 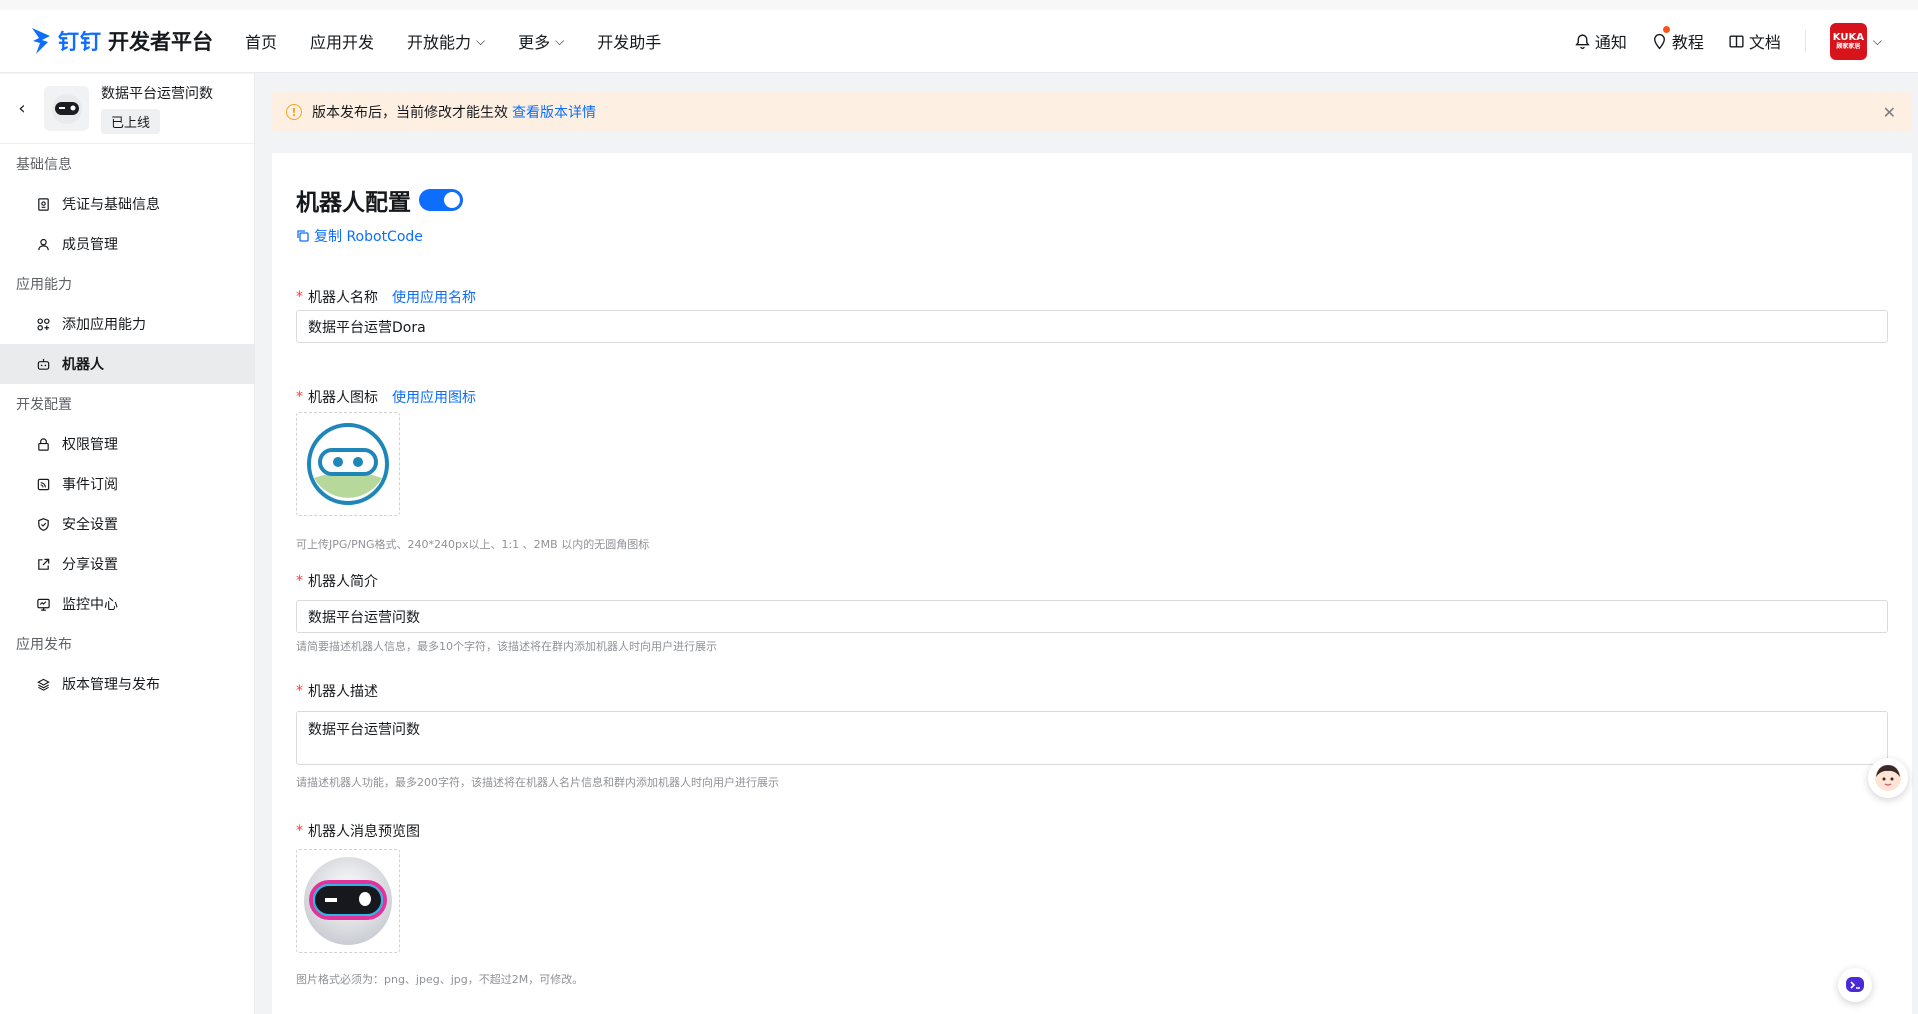 What do you see at coordinates (43, 684) in the screenshot?
I see `layers-icon` at bounding box center [43, 684].